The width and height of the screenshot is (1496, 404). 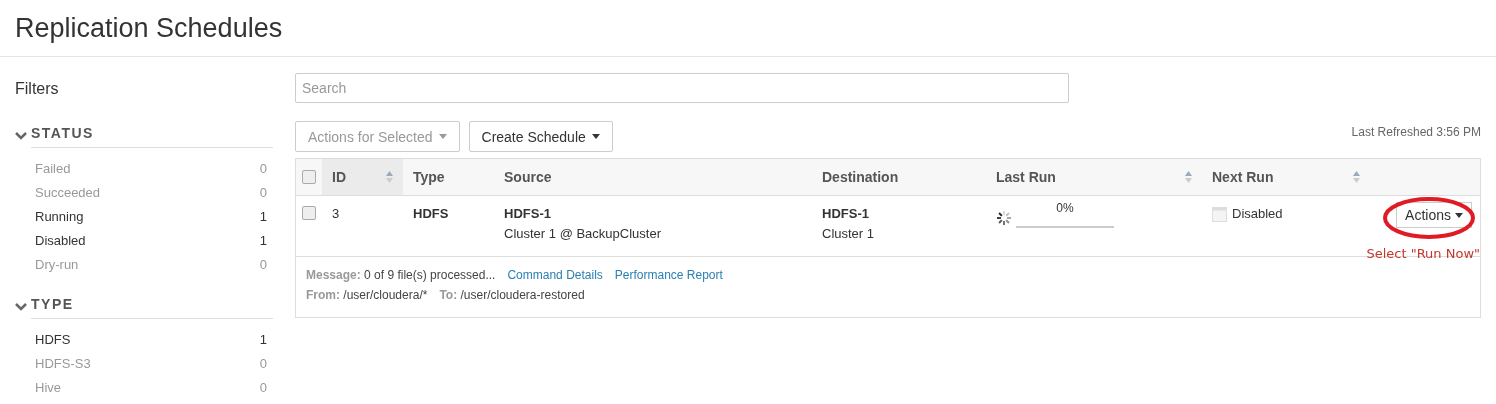 What do you see at coordinates (528, 214) in the screenshot?
I see `source-name: HDFS-1` at bounding box center [528, 214].